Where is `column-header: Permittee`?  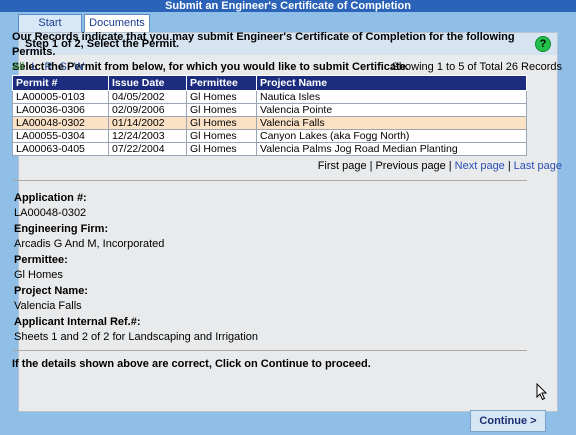 column-header: Permittee is located at coordinates (221, 83).